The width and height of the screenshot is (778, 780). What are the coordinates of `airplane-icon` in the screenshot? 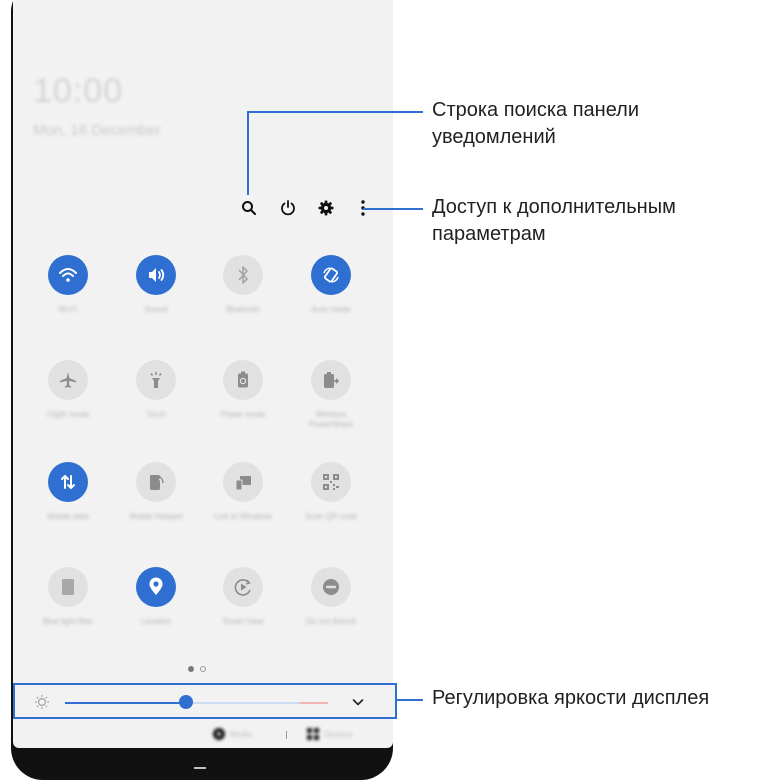 It's located at (68, 380).